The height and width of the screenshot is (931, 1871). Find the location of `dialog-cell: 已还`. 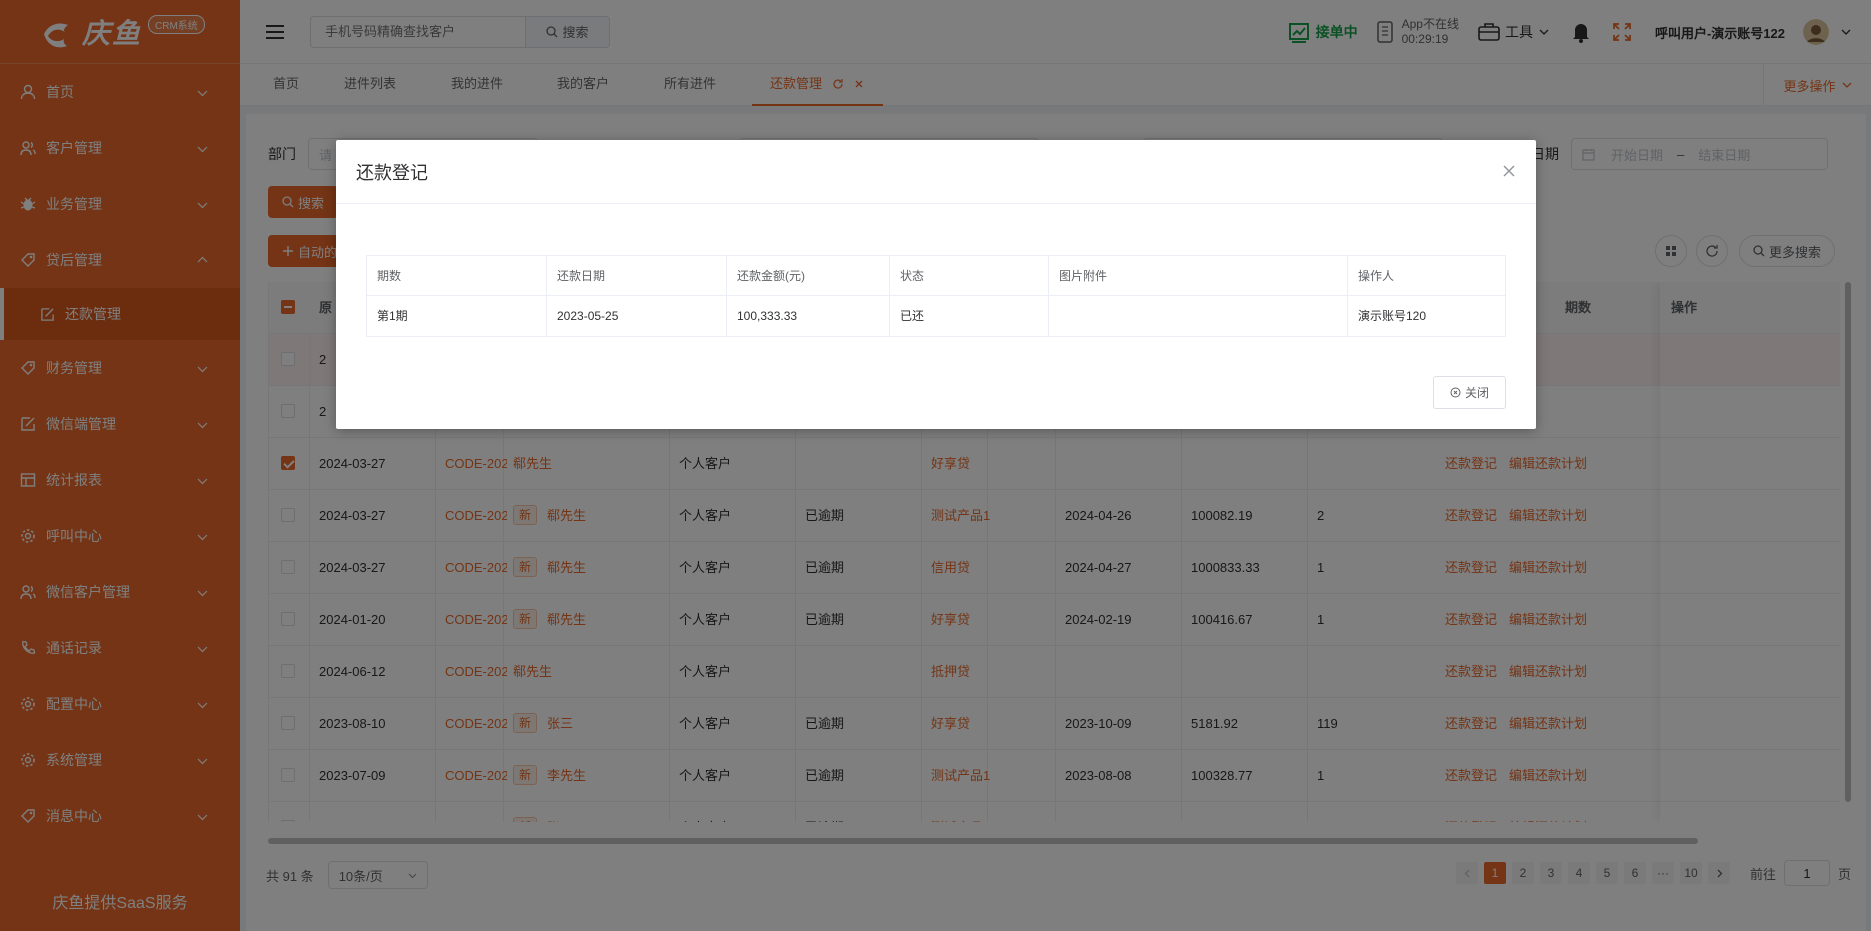

dialog-cell: 已还 is located at coordinates (969, 316).